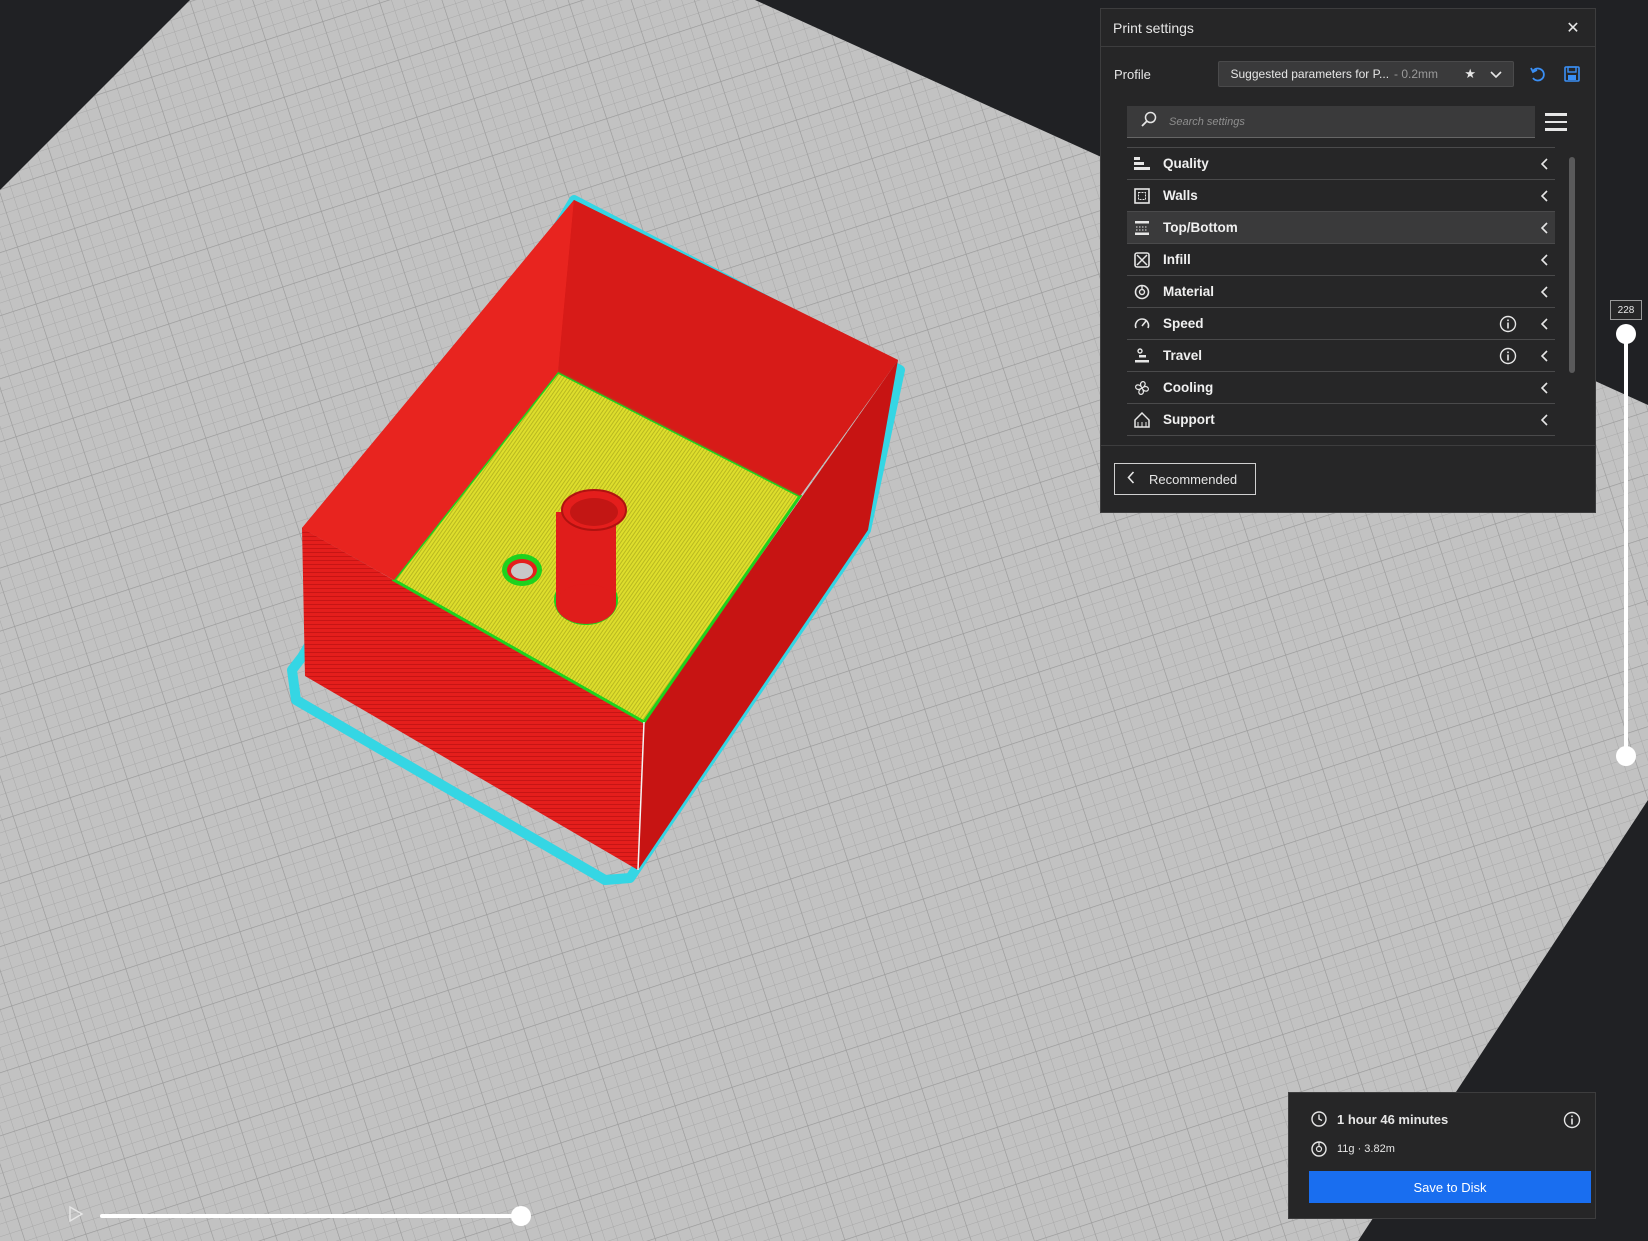 This screenshot has height=1241, width=1648. Describe the element at coordinates (1142, 164) in the screenshot. I see `quality-icon` at that location.